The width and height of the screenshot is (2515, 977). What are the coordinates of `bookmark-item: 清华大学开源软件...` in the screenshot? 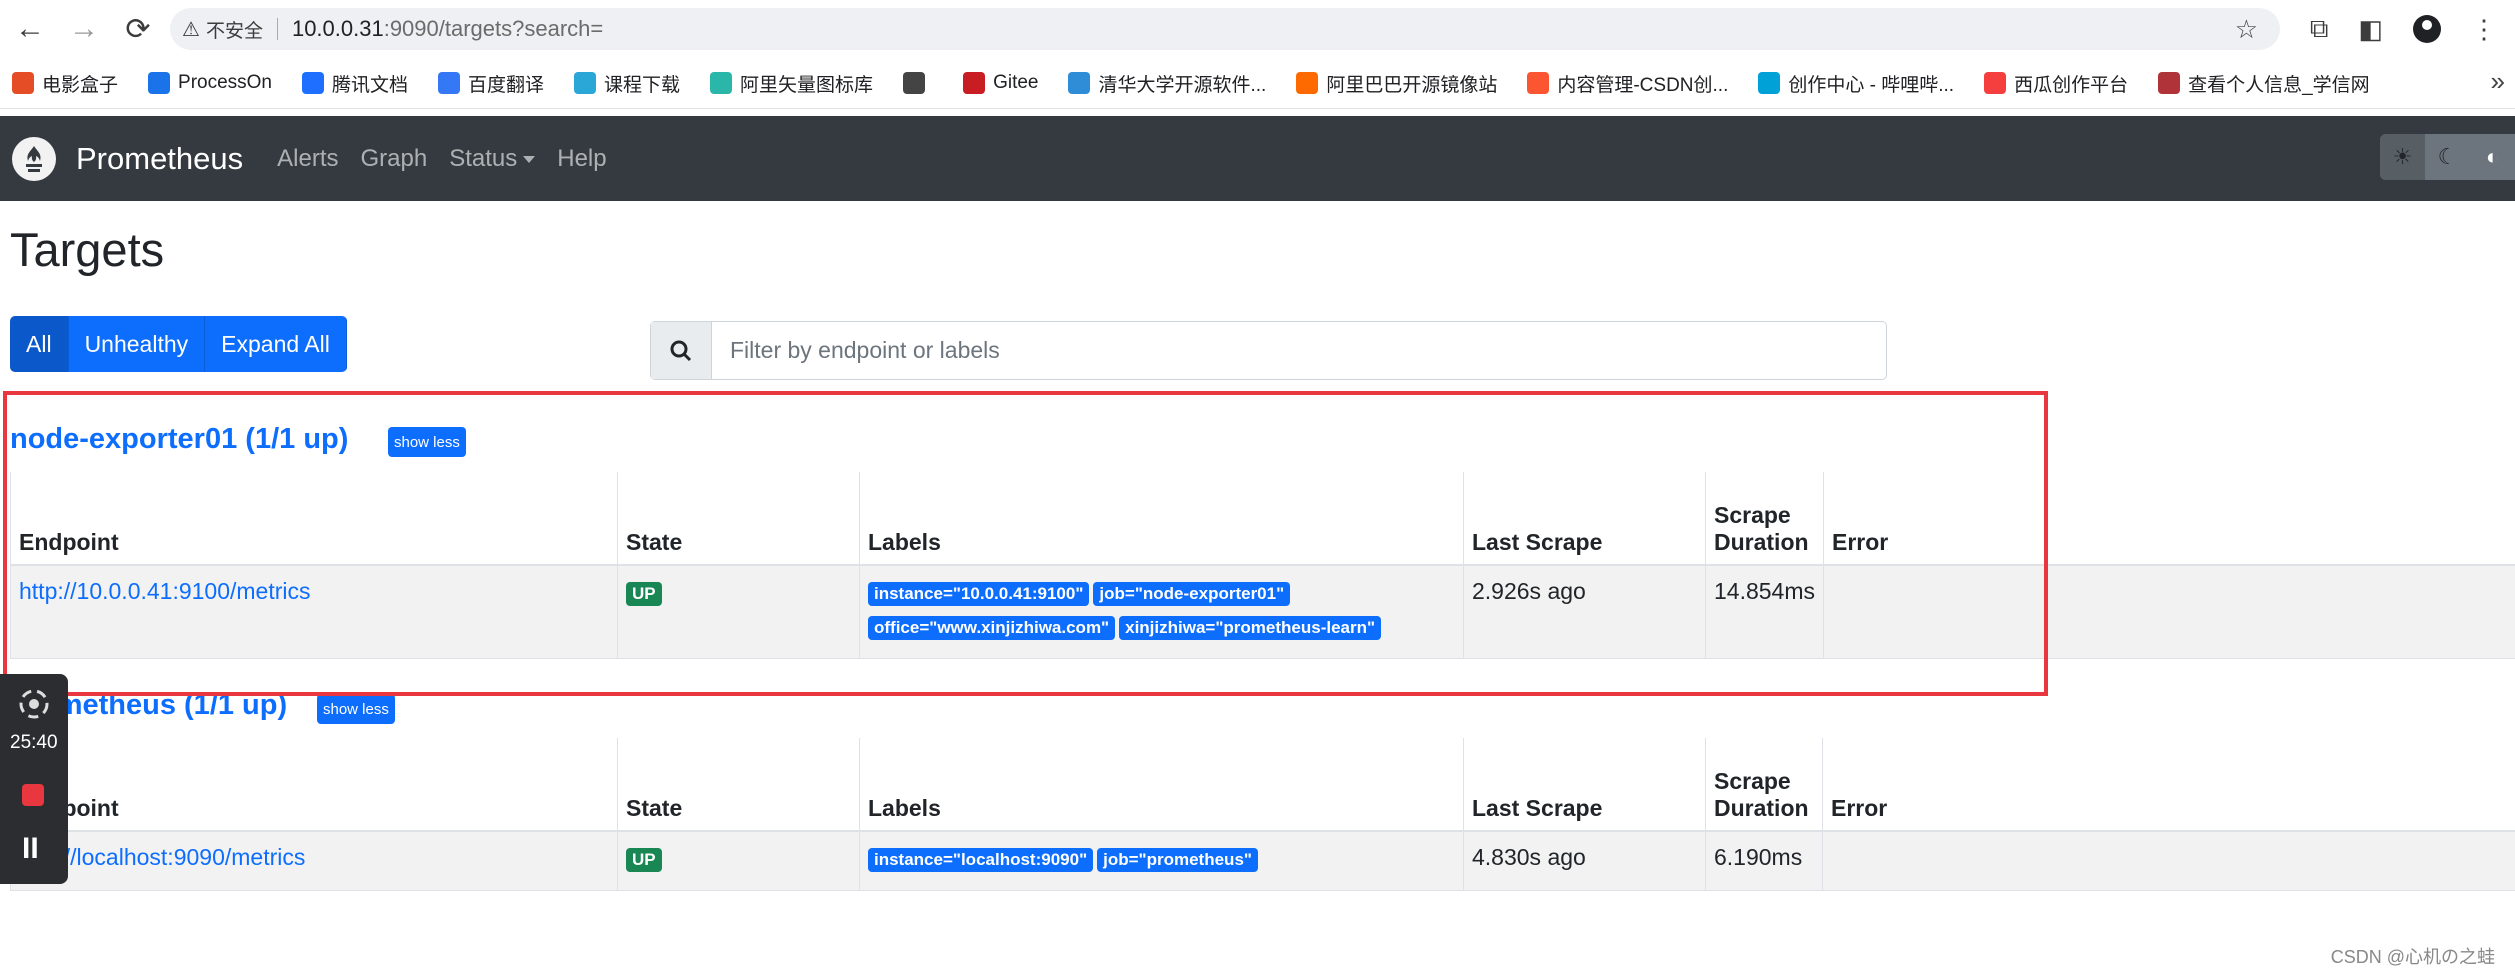 It's located at (1167, 83).